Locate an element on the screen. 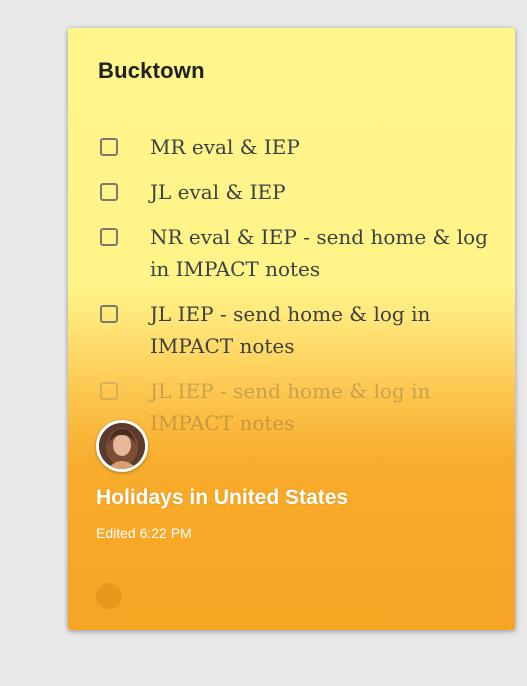 This screenshot has width=527, height=686. avatar is located at coordinates (122, 446).